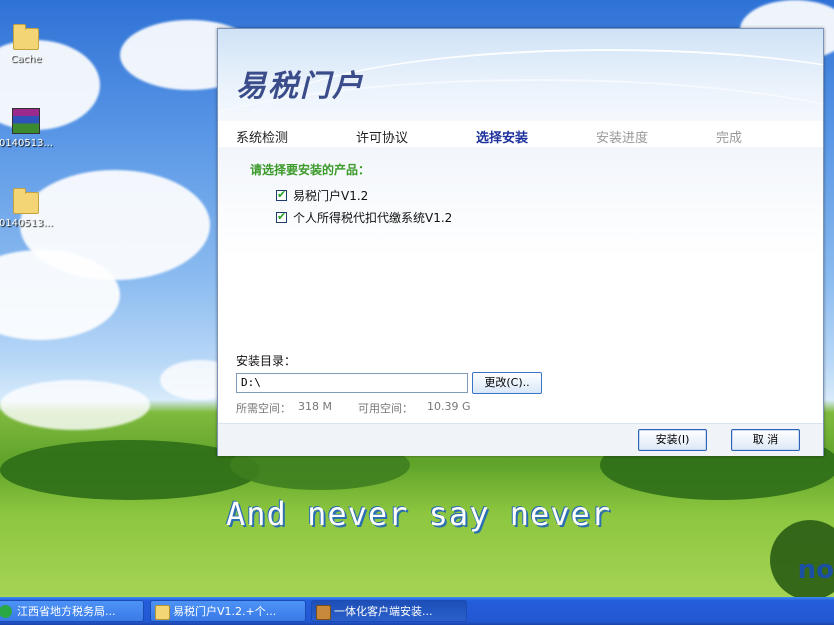 Image resolution: width=834 pixels, height=625 pixels. What do you see at coordinates (815, 570) in the screenshot?
I see `wallpaper-corner-text: no` at bounding box center [815, 570].